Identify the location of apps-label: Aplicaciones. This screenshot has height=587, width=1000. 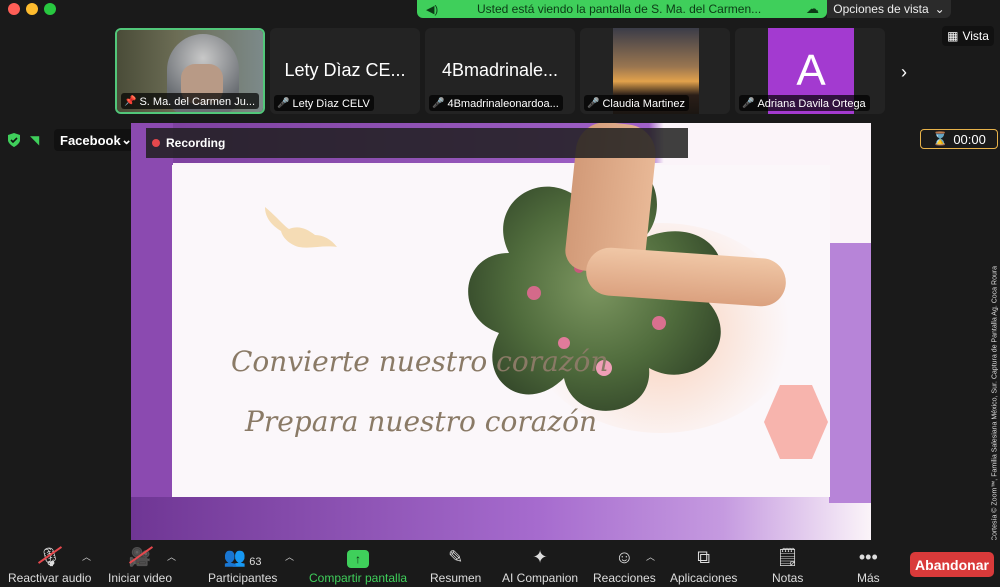
(704, 578).